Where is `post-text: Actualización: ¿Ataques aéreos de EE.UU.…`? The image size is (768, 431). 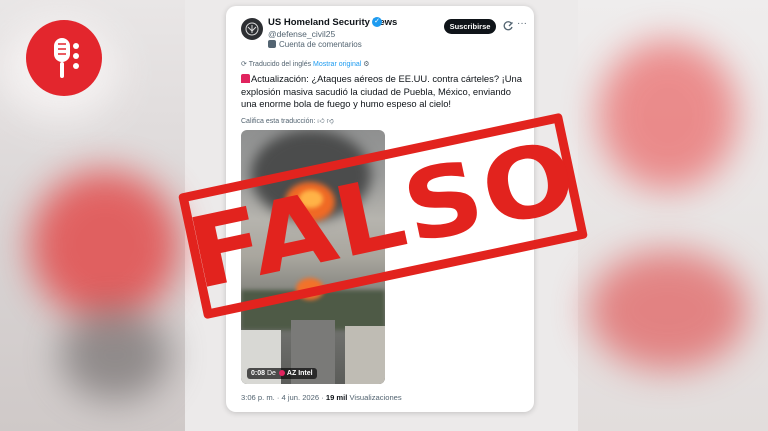 post-text: Actualización: ¿Ataques aéreos de EE.UU.… is located at coordinates (383, 92).